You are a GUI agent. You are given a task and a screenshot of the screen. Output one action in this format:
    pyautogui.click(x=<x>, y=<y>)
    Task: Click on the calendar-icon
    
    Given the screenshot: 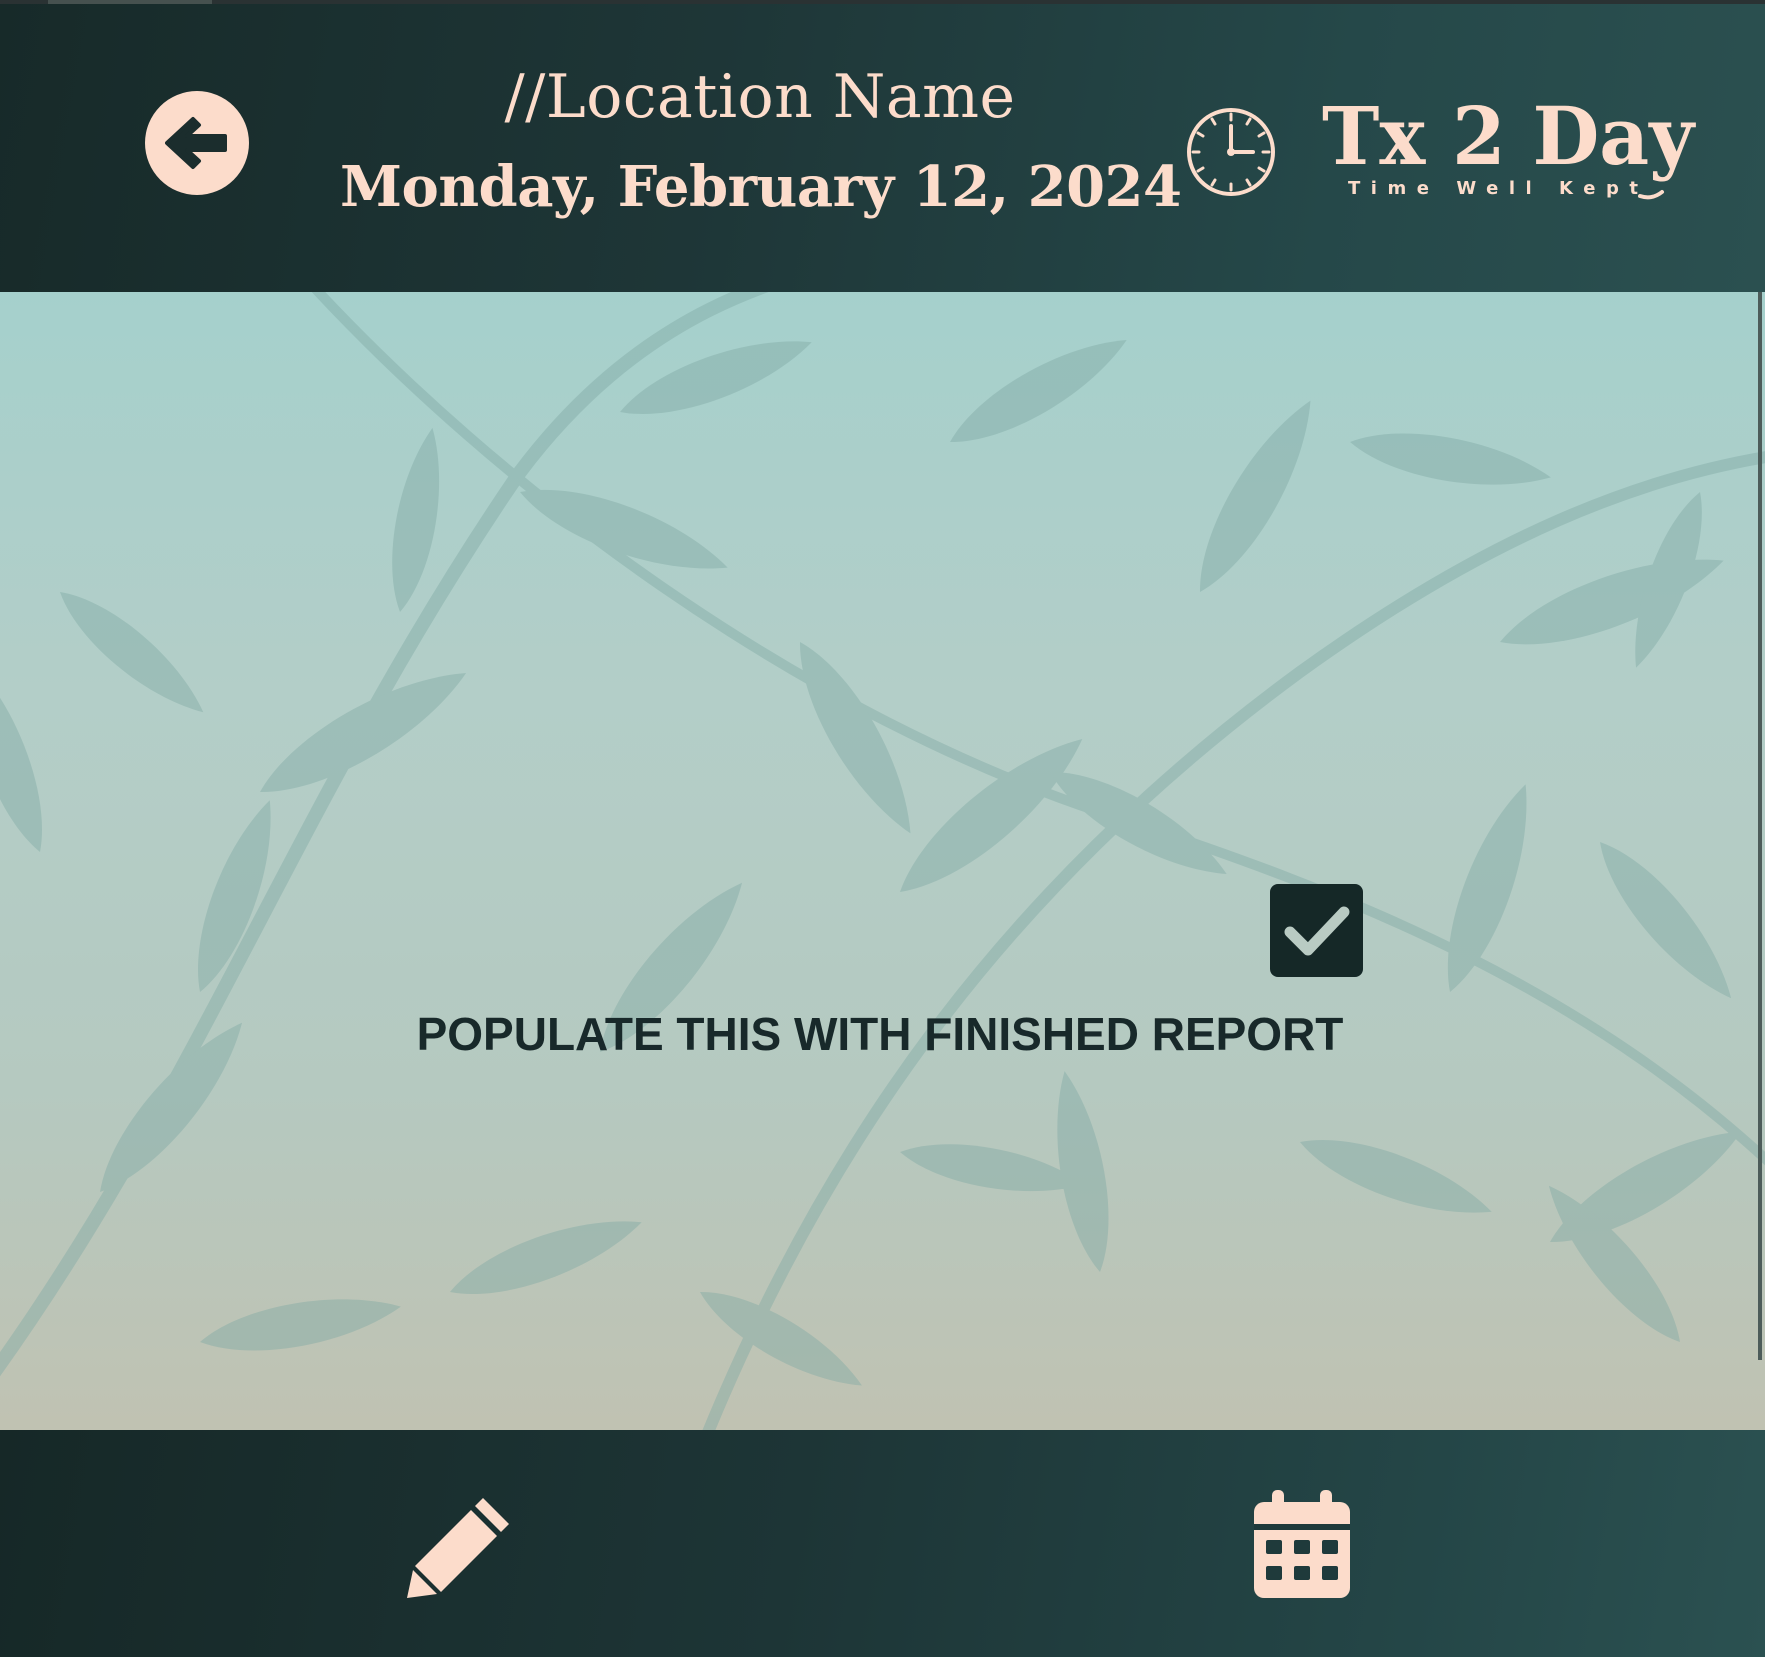 What is the action you would take?
    pyautogui.click(x=1302, y=1544)
    